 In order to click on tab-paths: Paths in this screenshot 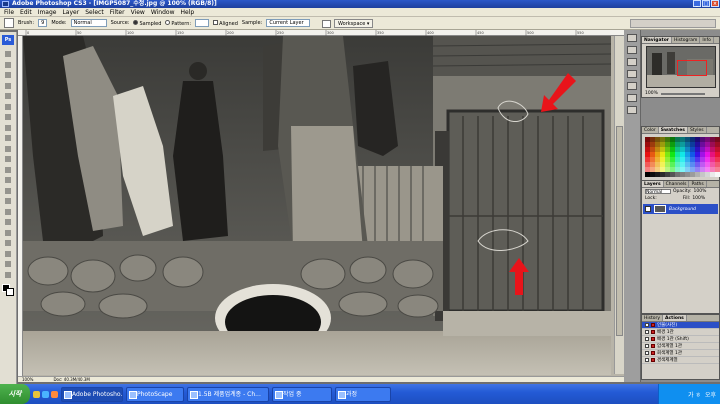, I will do `click(698, 184)`.